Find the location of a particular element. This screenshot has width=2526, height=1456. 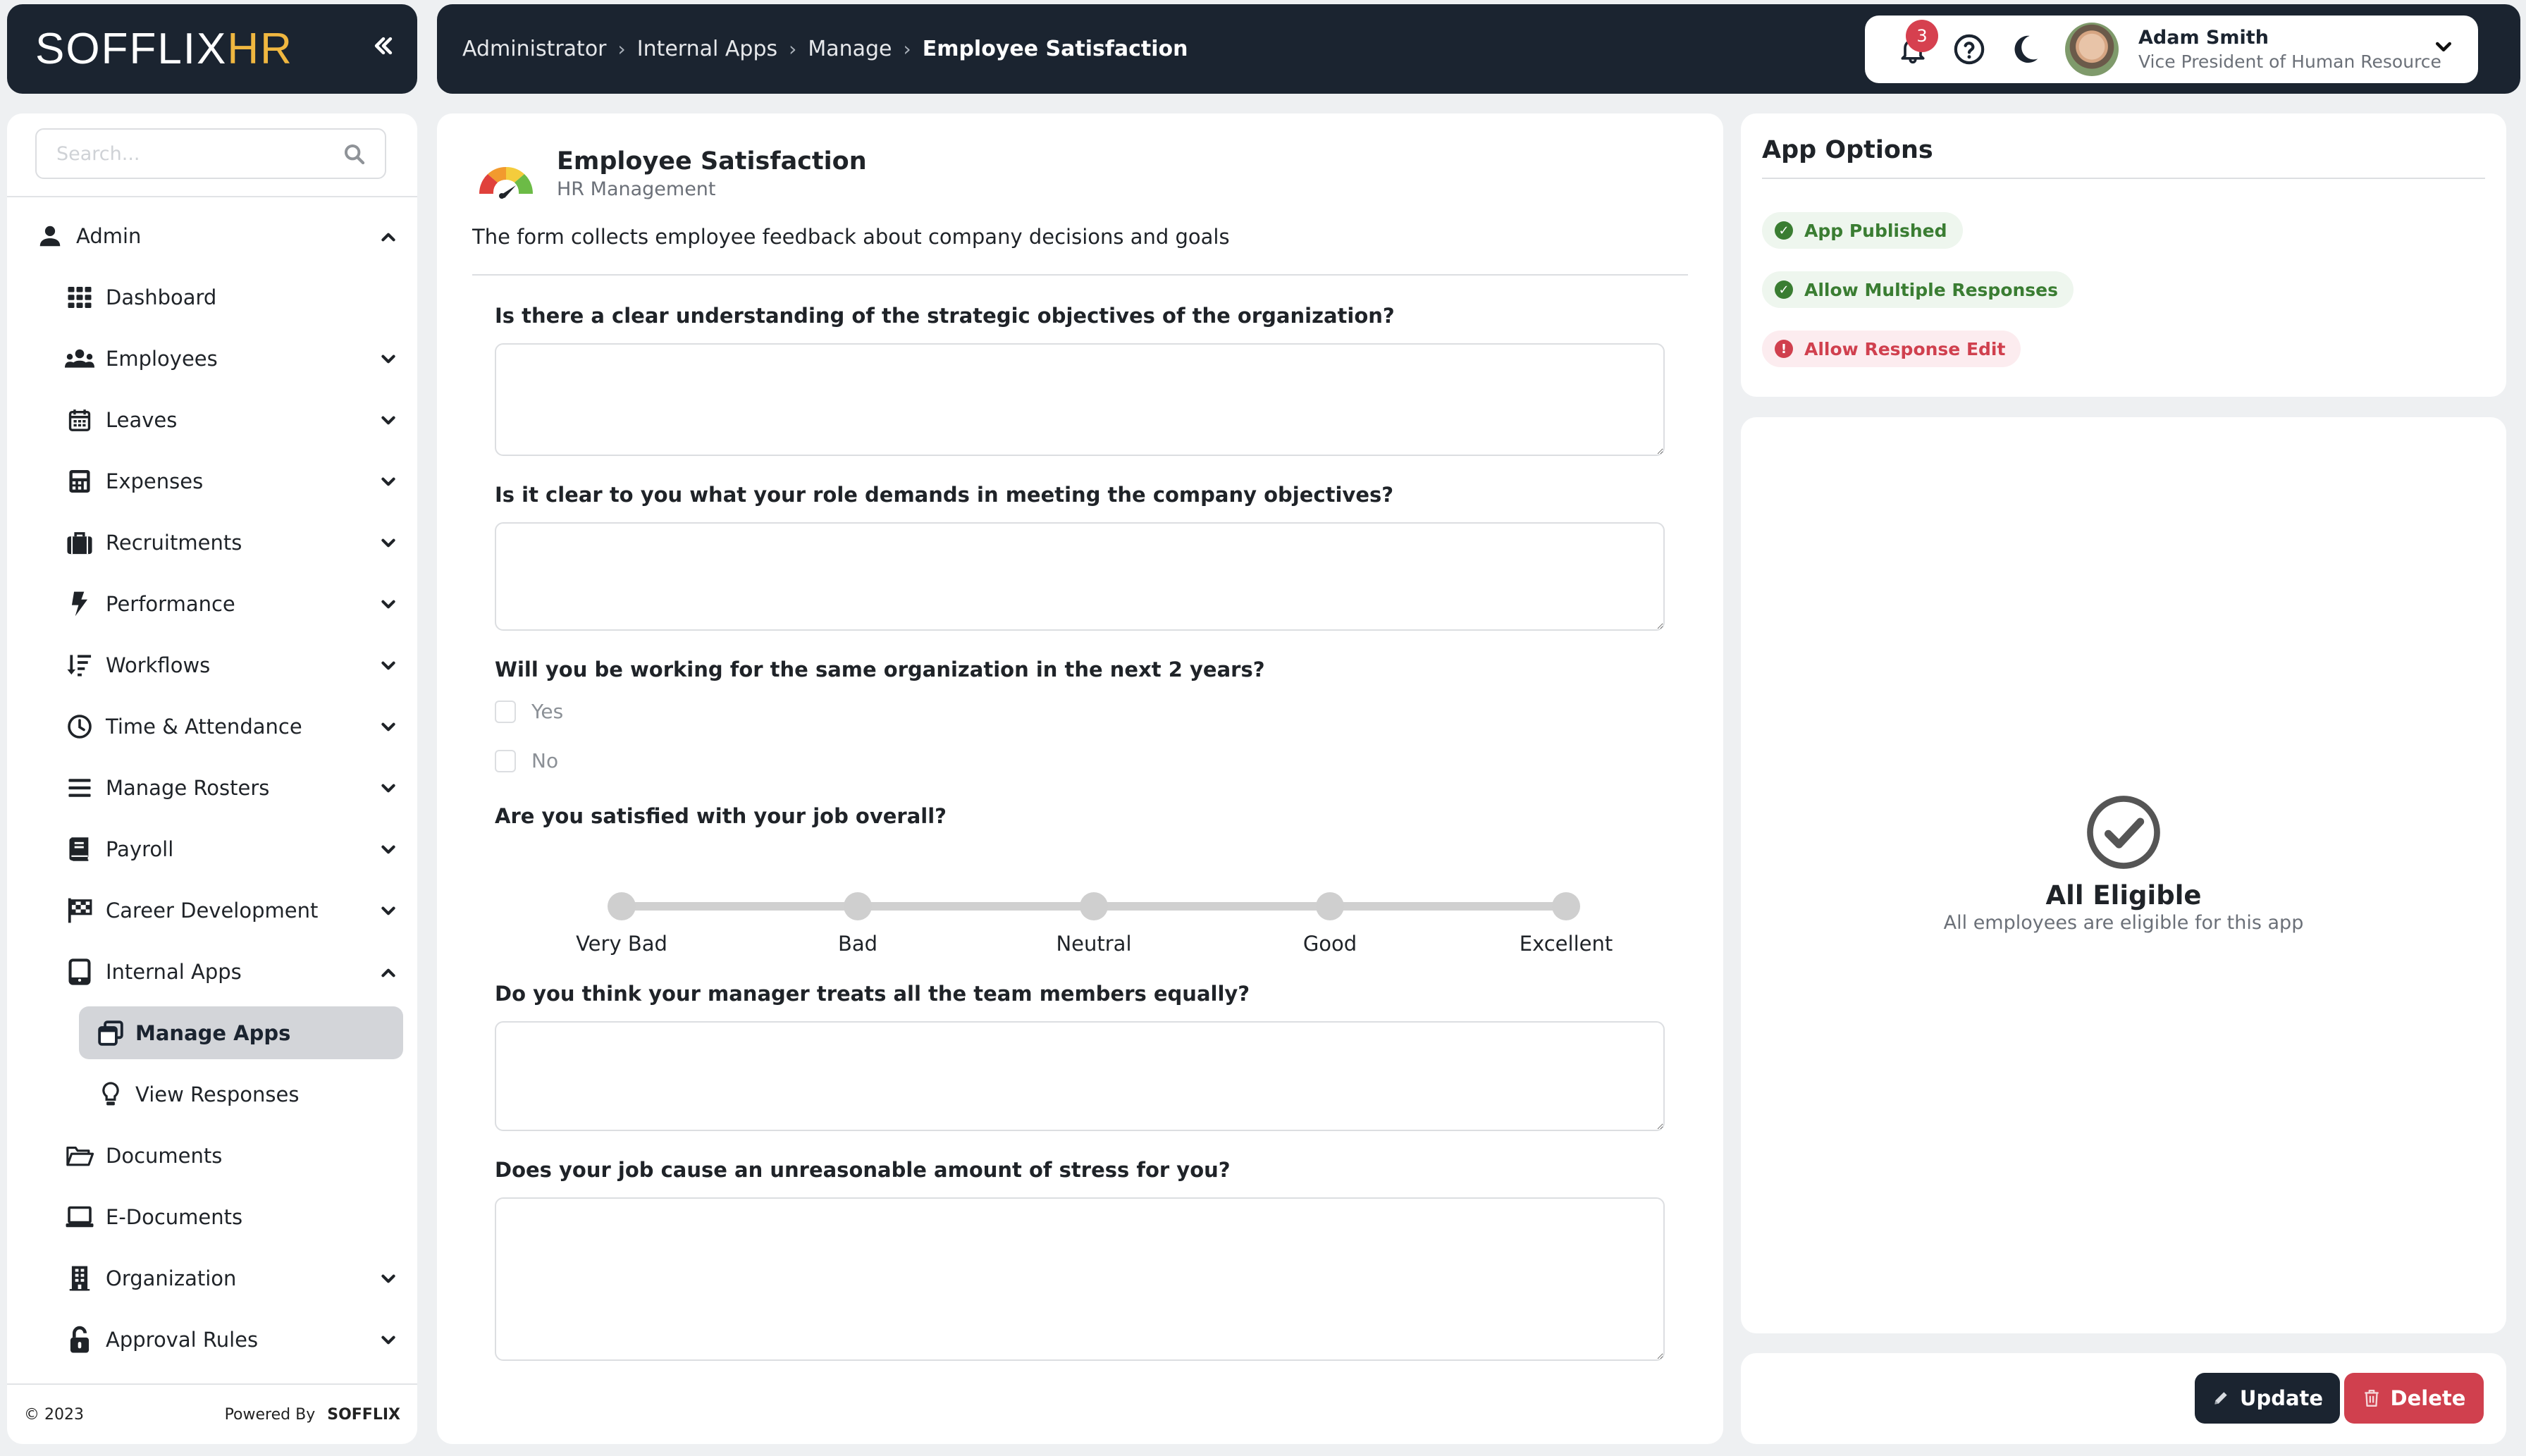

question-1-textarea is located at coordinates (1080, 400).